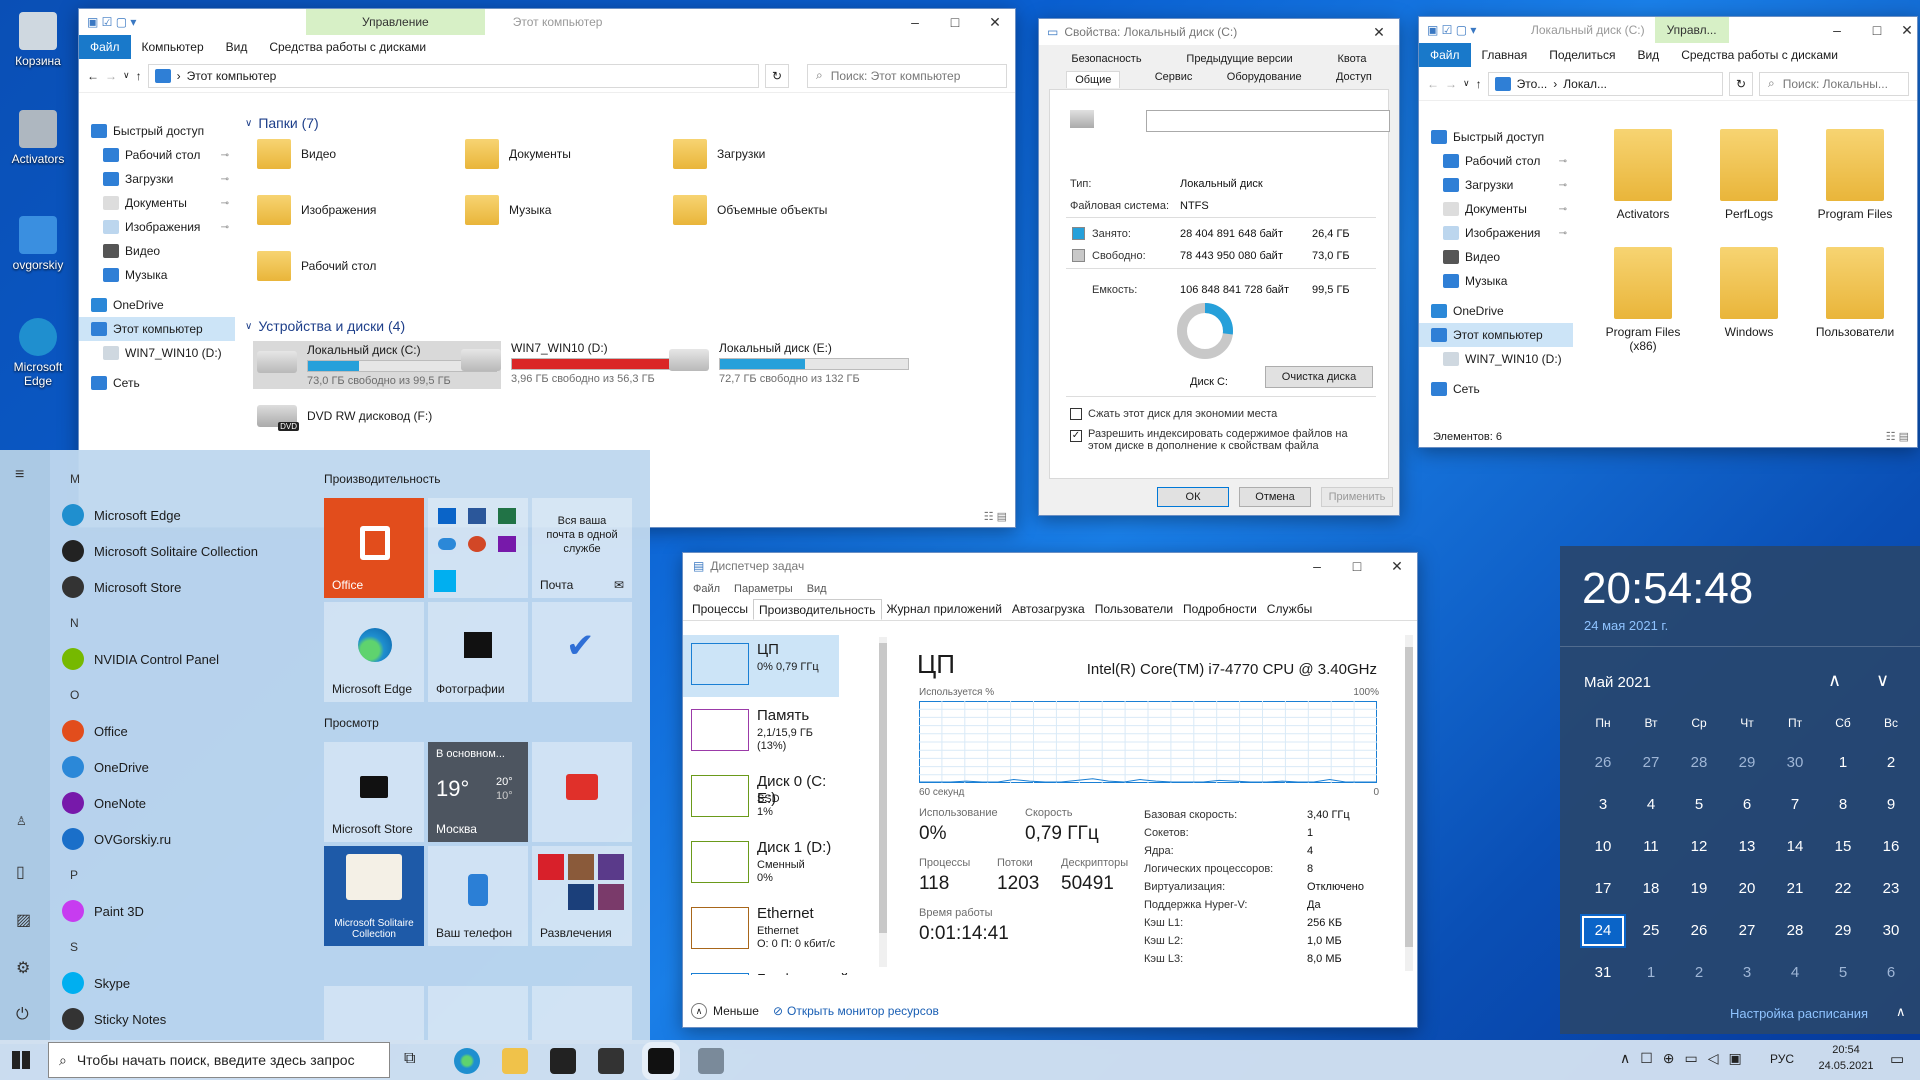 The width and height of the screenshot is (1920, 1080). What do you see at coordinates (1289, 609) in the screenshot?
I see `tab: Службы` at bounding box center [1289, 609].